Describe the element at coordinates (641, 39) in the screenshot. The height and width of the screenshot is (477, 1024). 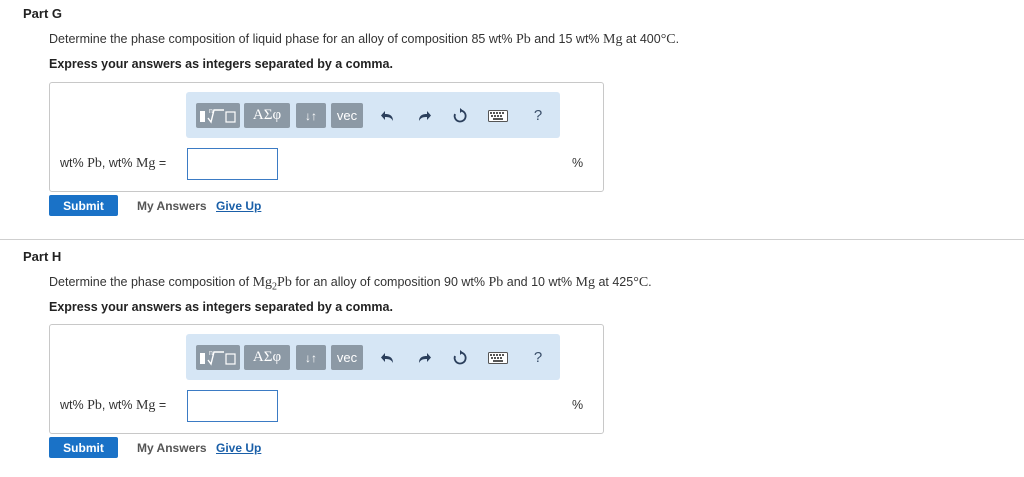
I see `question-part: at 400` at that location.